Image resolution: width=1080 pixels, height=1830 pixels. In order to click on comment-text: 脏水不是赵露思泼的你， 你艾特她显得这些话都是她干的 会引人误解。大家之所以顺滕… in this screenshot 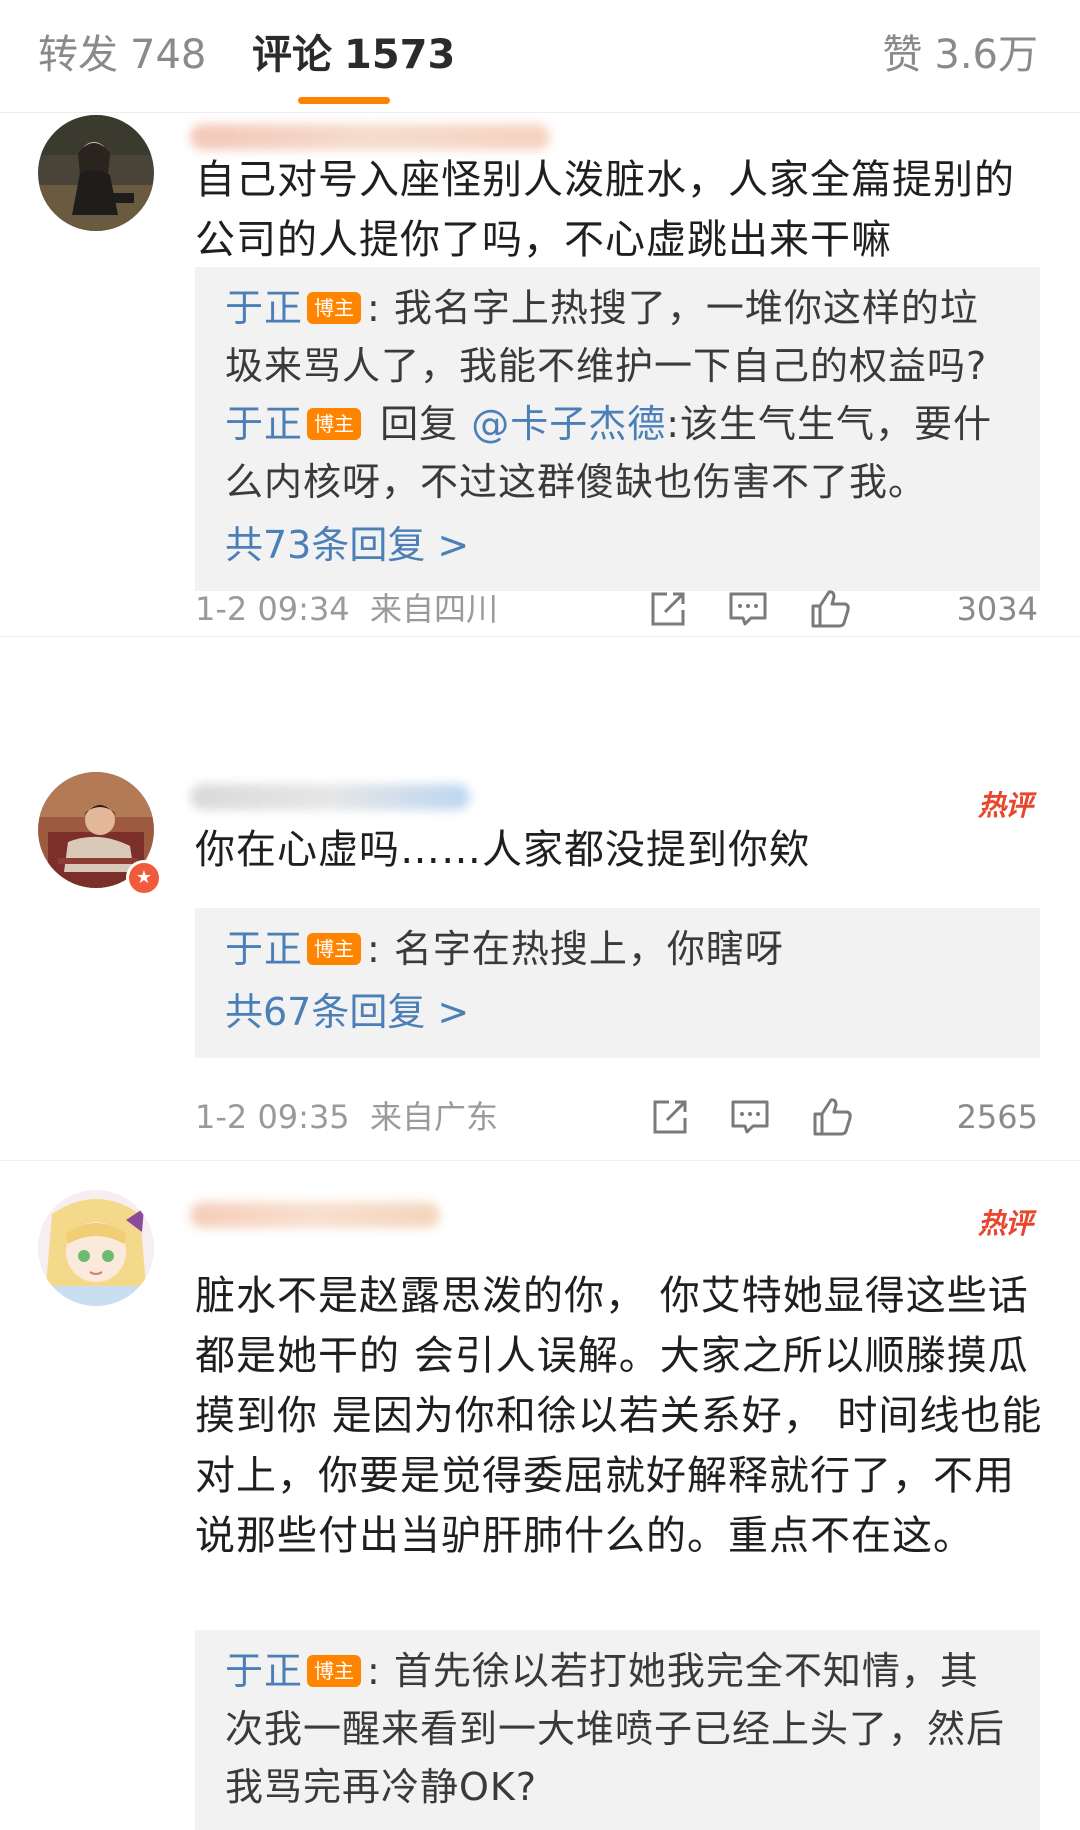, I will do `click(619, 1416)`.